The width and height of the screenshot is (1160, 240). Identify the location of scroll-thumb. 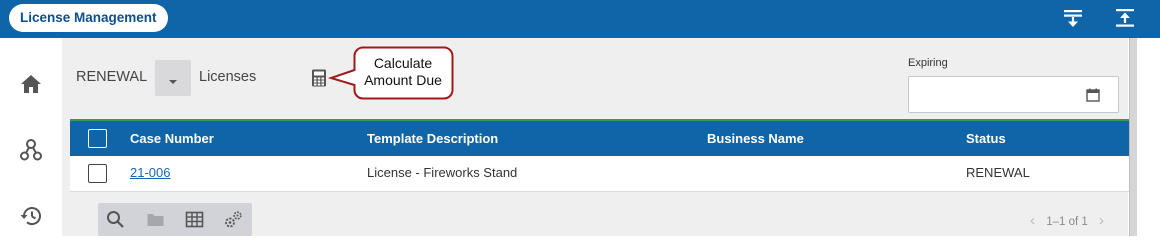
(1133, 137).